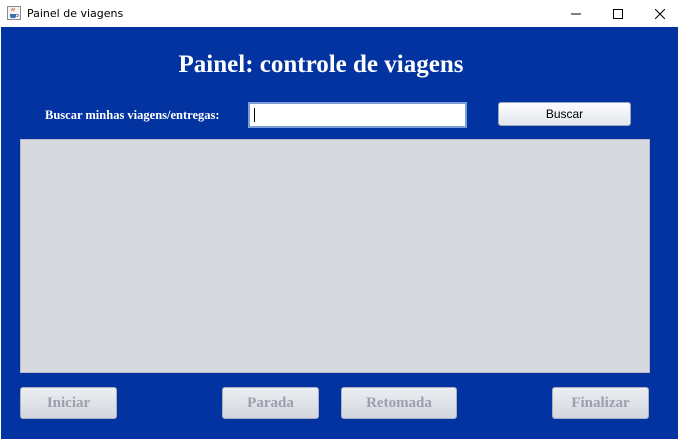 This screenshot has width=679, height=440. I want to click on minimize-button, so click(576, 13).